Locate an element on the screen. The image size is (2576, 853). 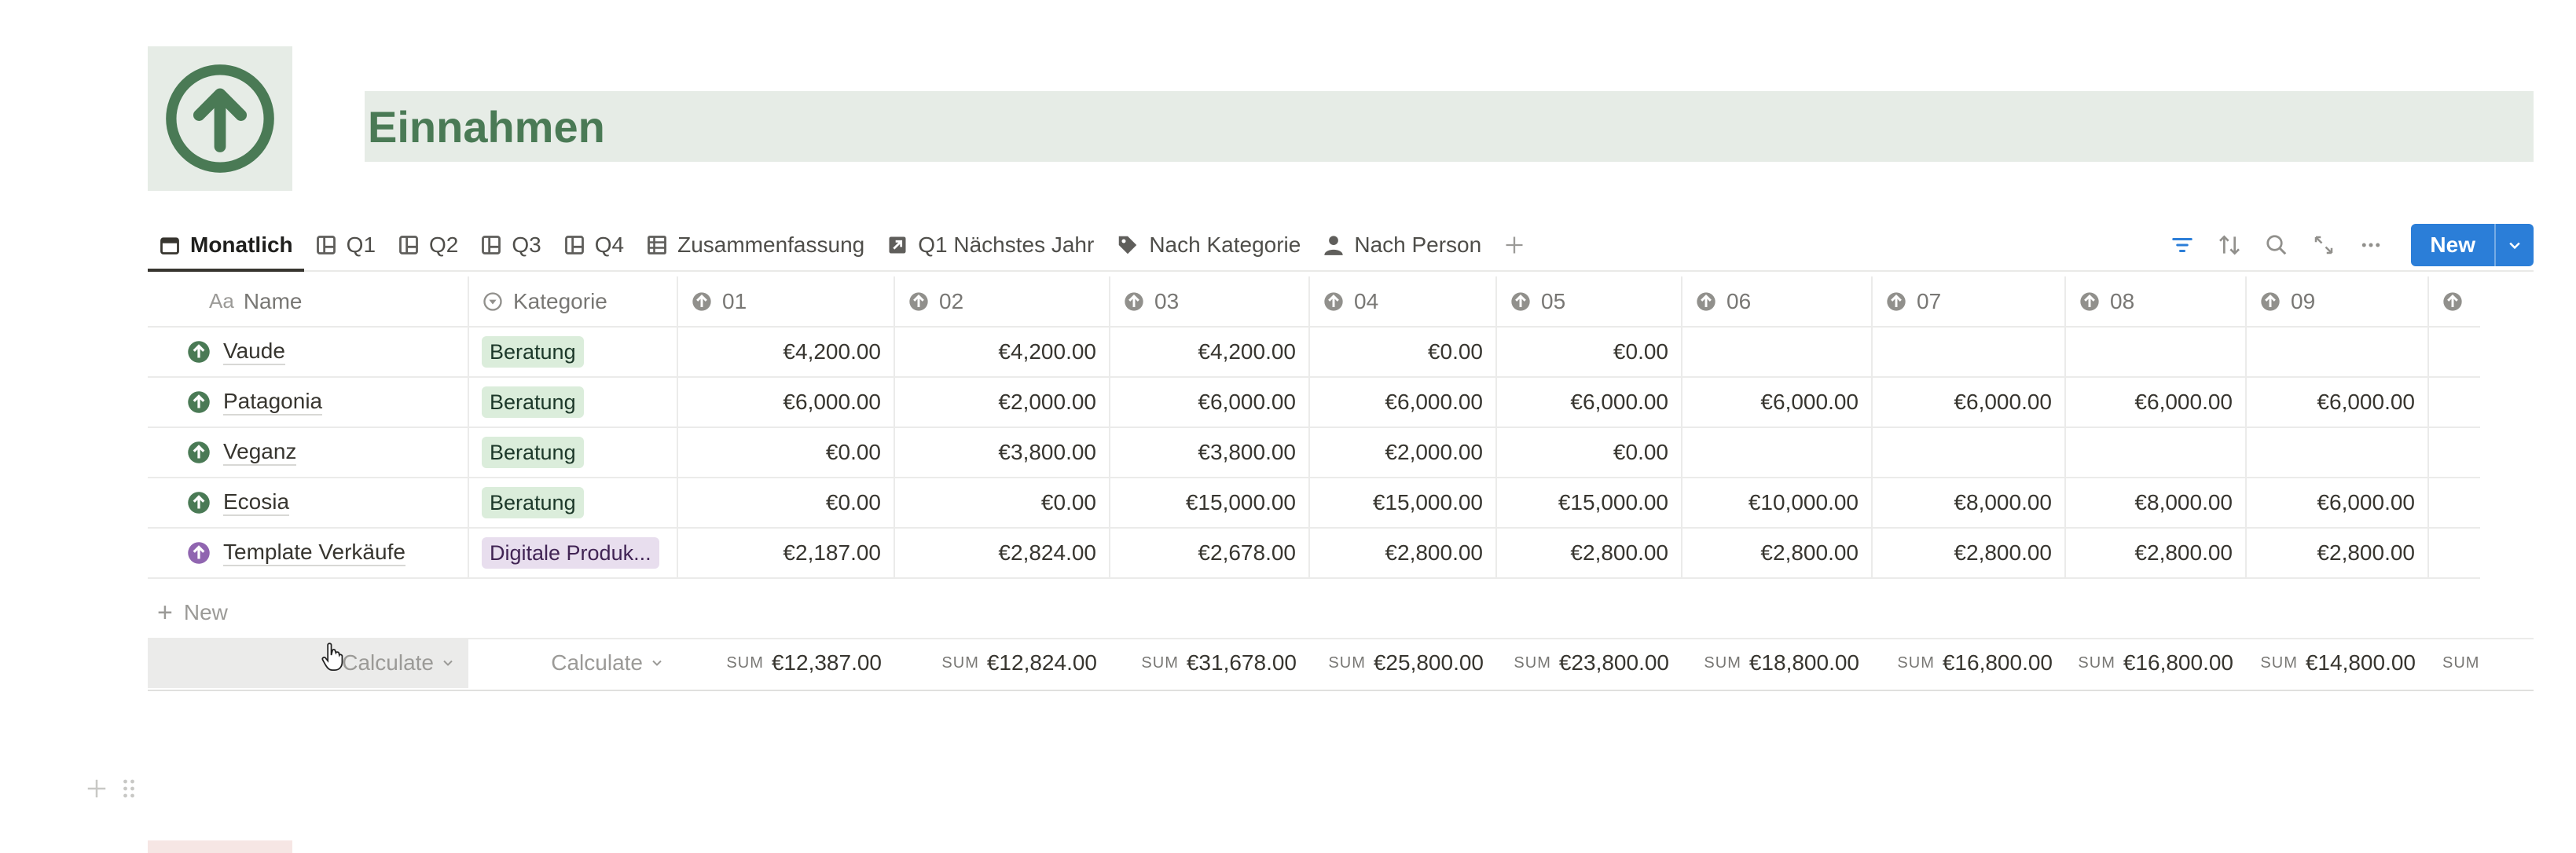
sum-cell: SUM €31,678.00 is located at coordinates (1210, 663).